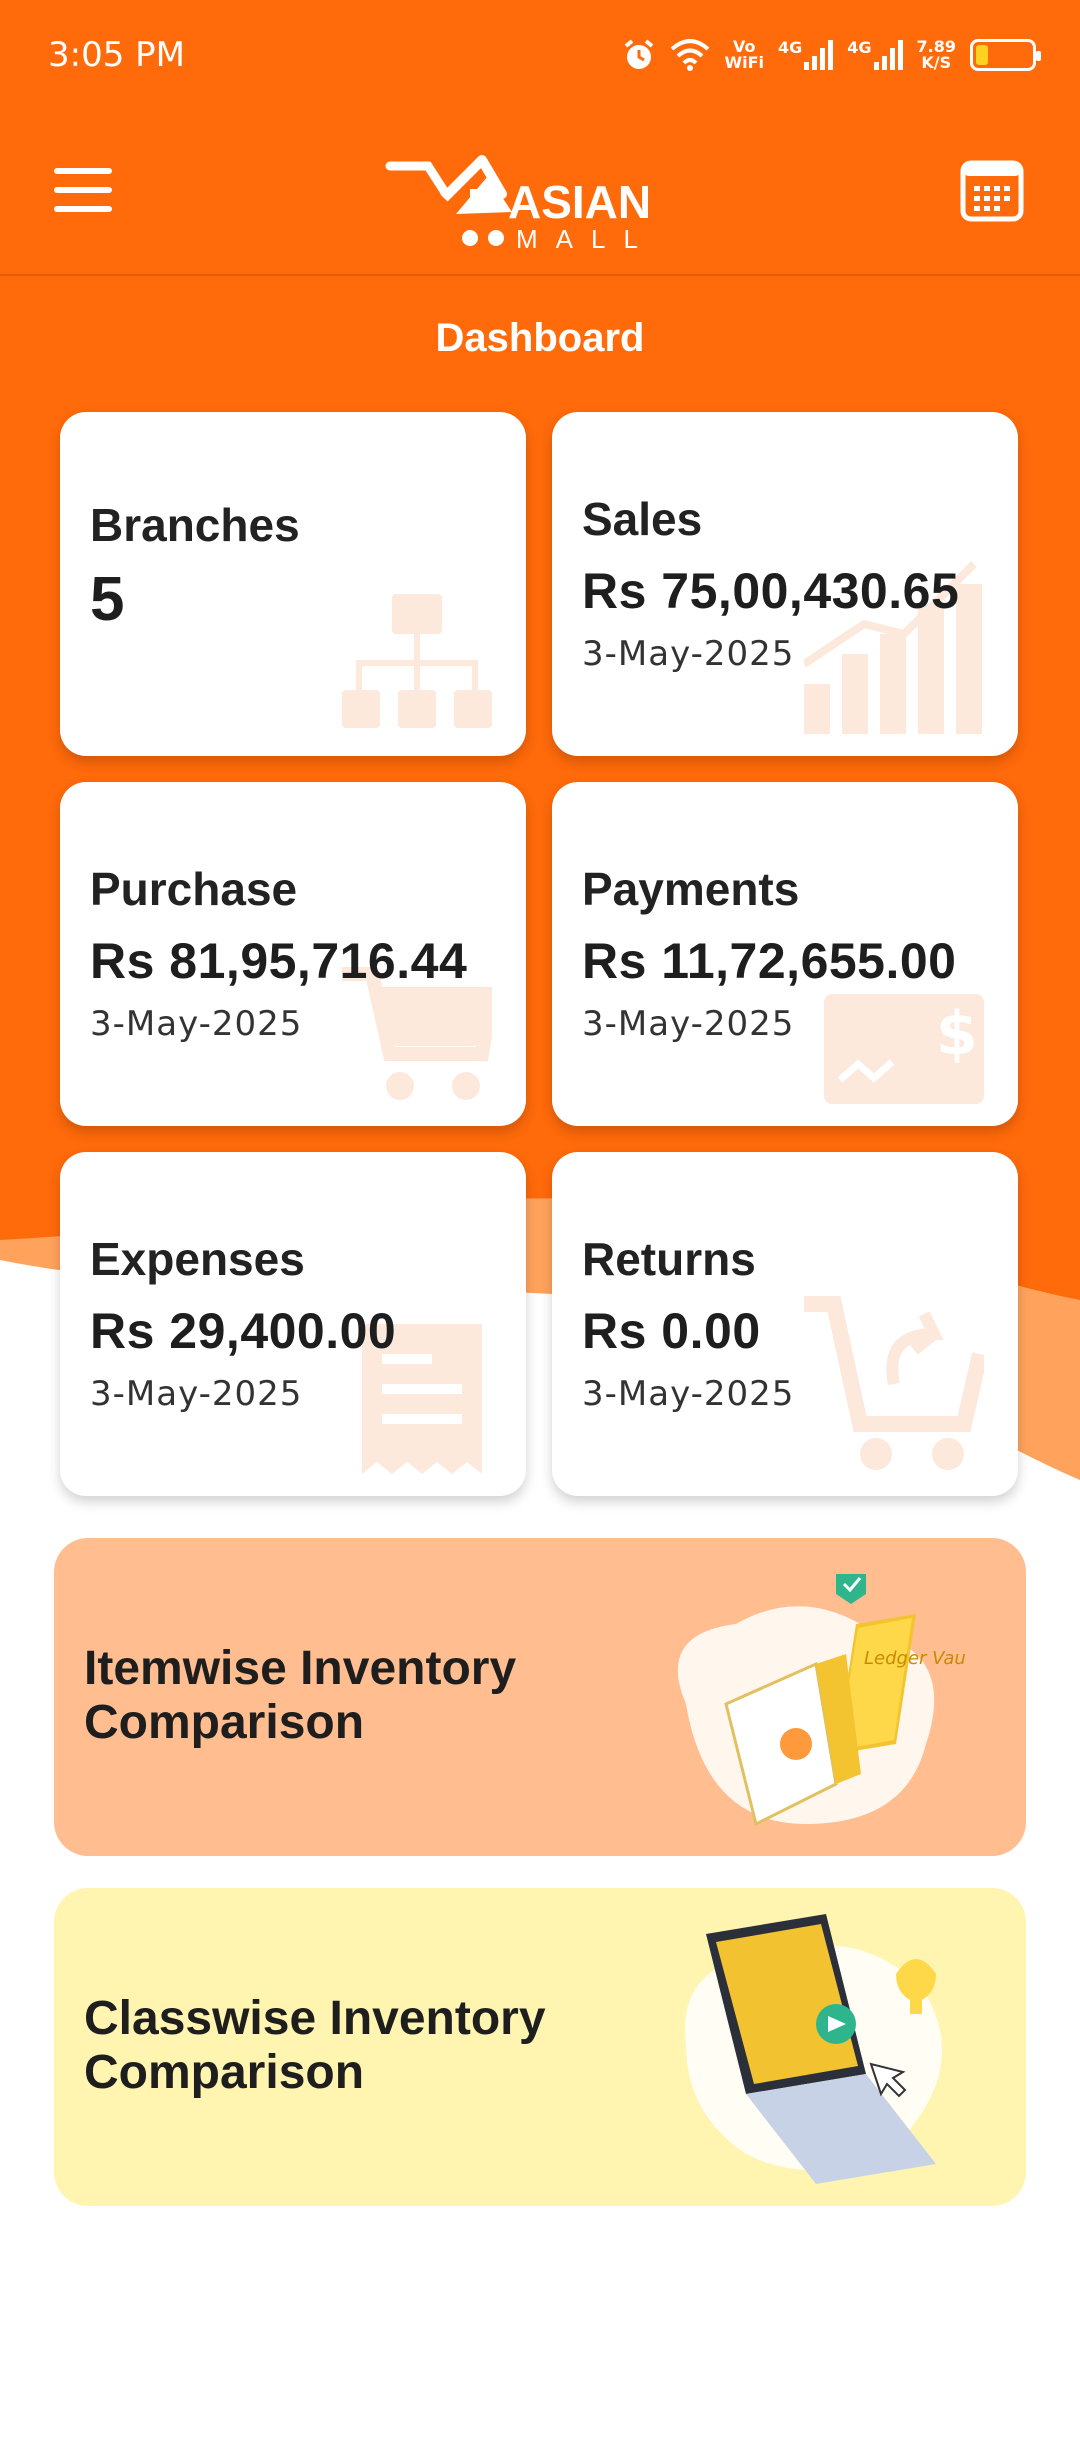 The width and height of the screenshot is (1080, 2460). What do you see at coordinates (904, 1049) in the screenshot?
I see `cheque-icon: $` at bounding box center [904, 1049].